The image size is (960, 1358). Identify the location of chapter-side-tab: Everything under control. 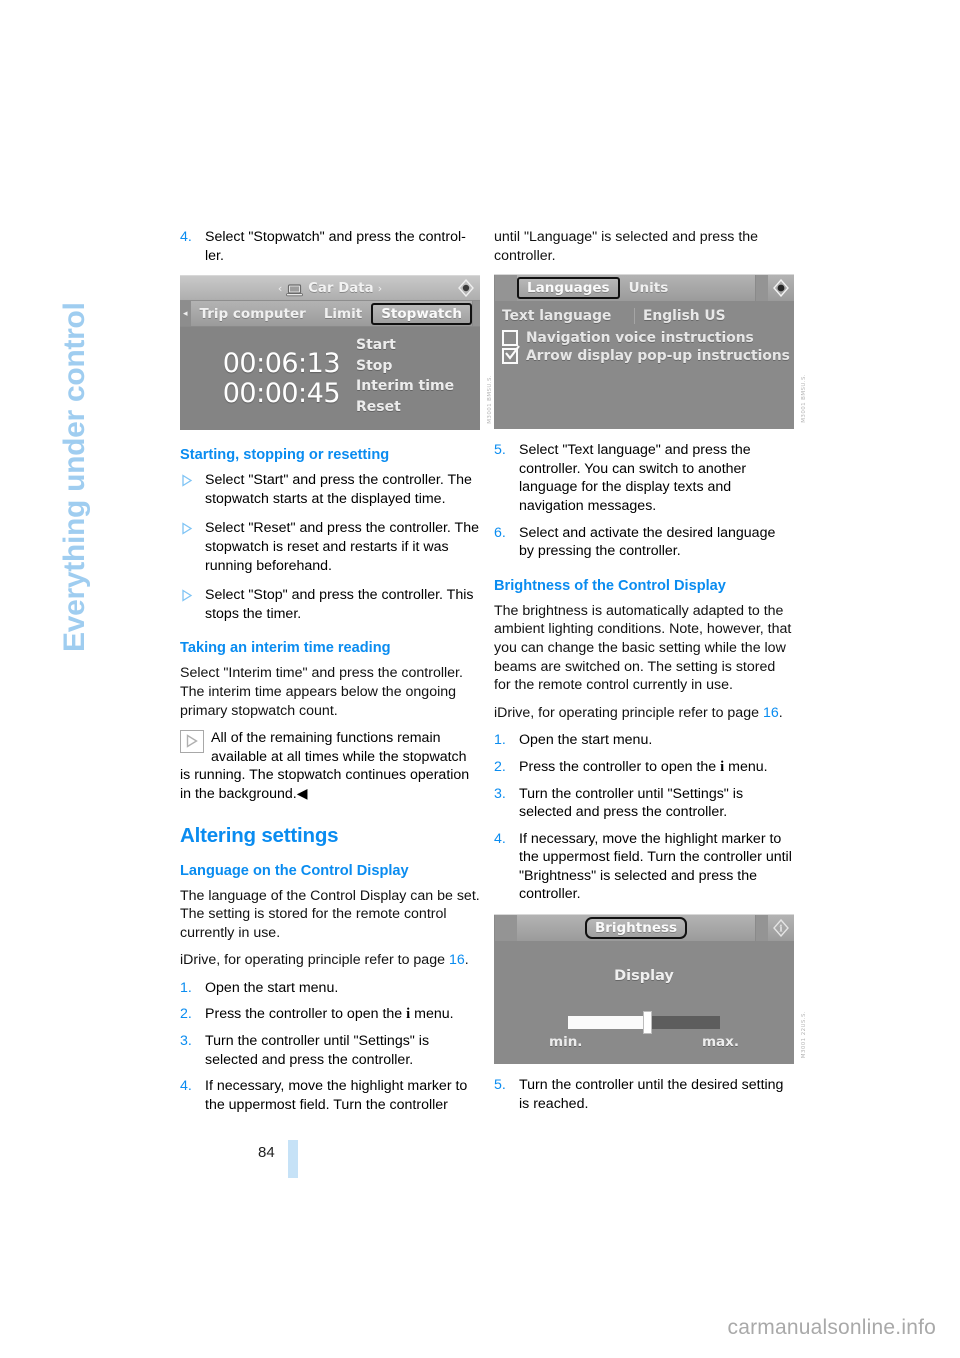
(85, 350).